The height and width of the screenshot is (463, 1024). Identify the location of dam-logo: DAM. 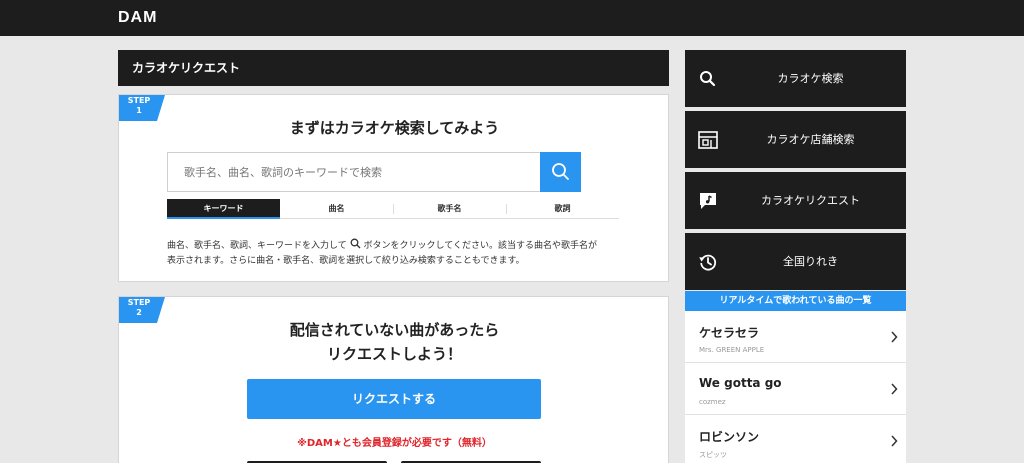
(137, 18).